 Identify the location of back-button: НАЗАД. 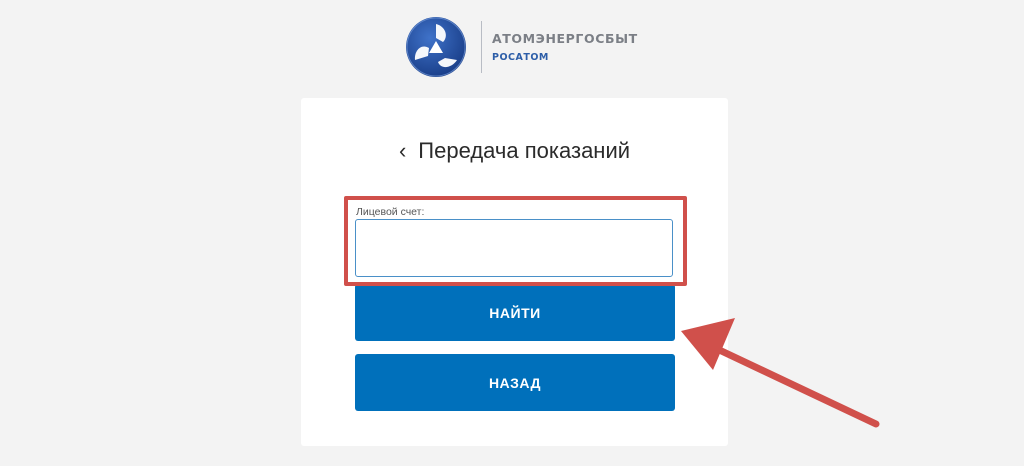
(515, 382).